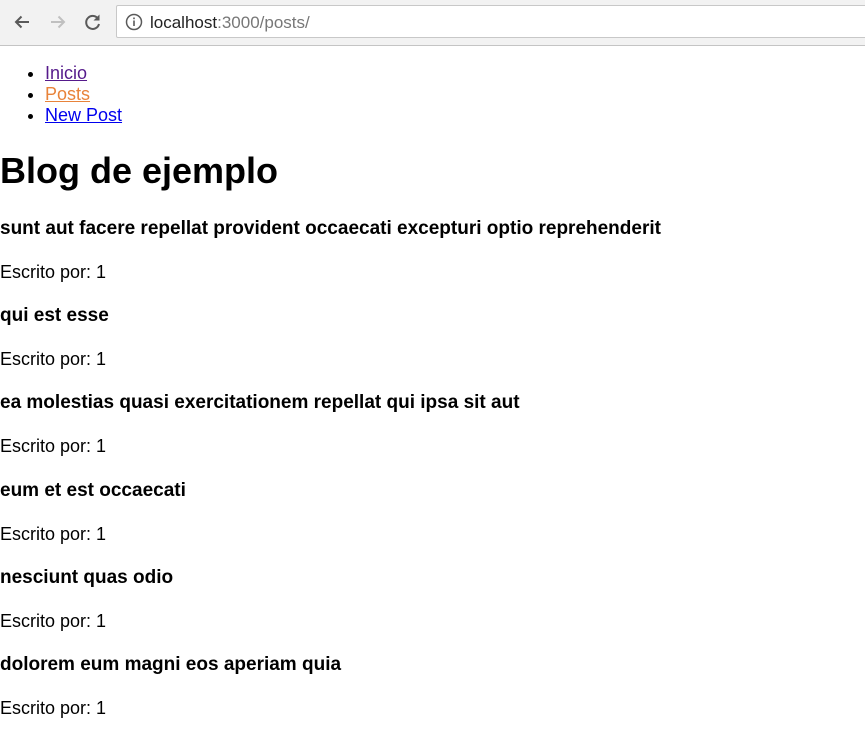 This screenshot has height=754, width=865. I want to click on arrow-right-icon, so click(58, 22).